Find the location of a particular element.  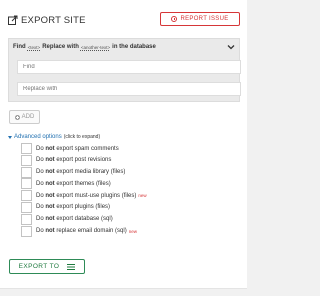

export-icon is located at coordinates (13, 20).